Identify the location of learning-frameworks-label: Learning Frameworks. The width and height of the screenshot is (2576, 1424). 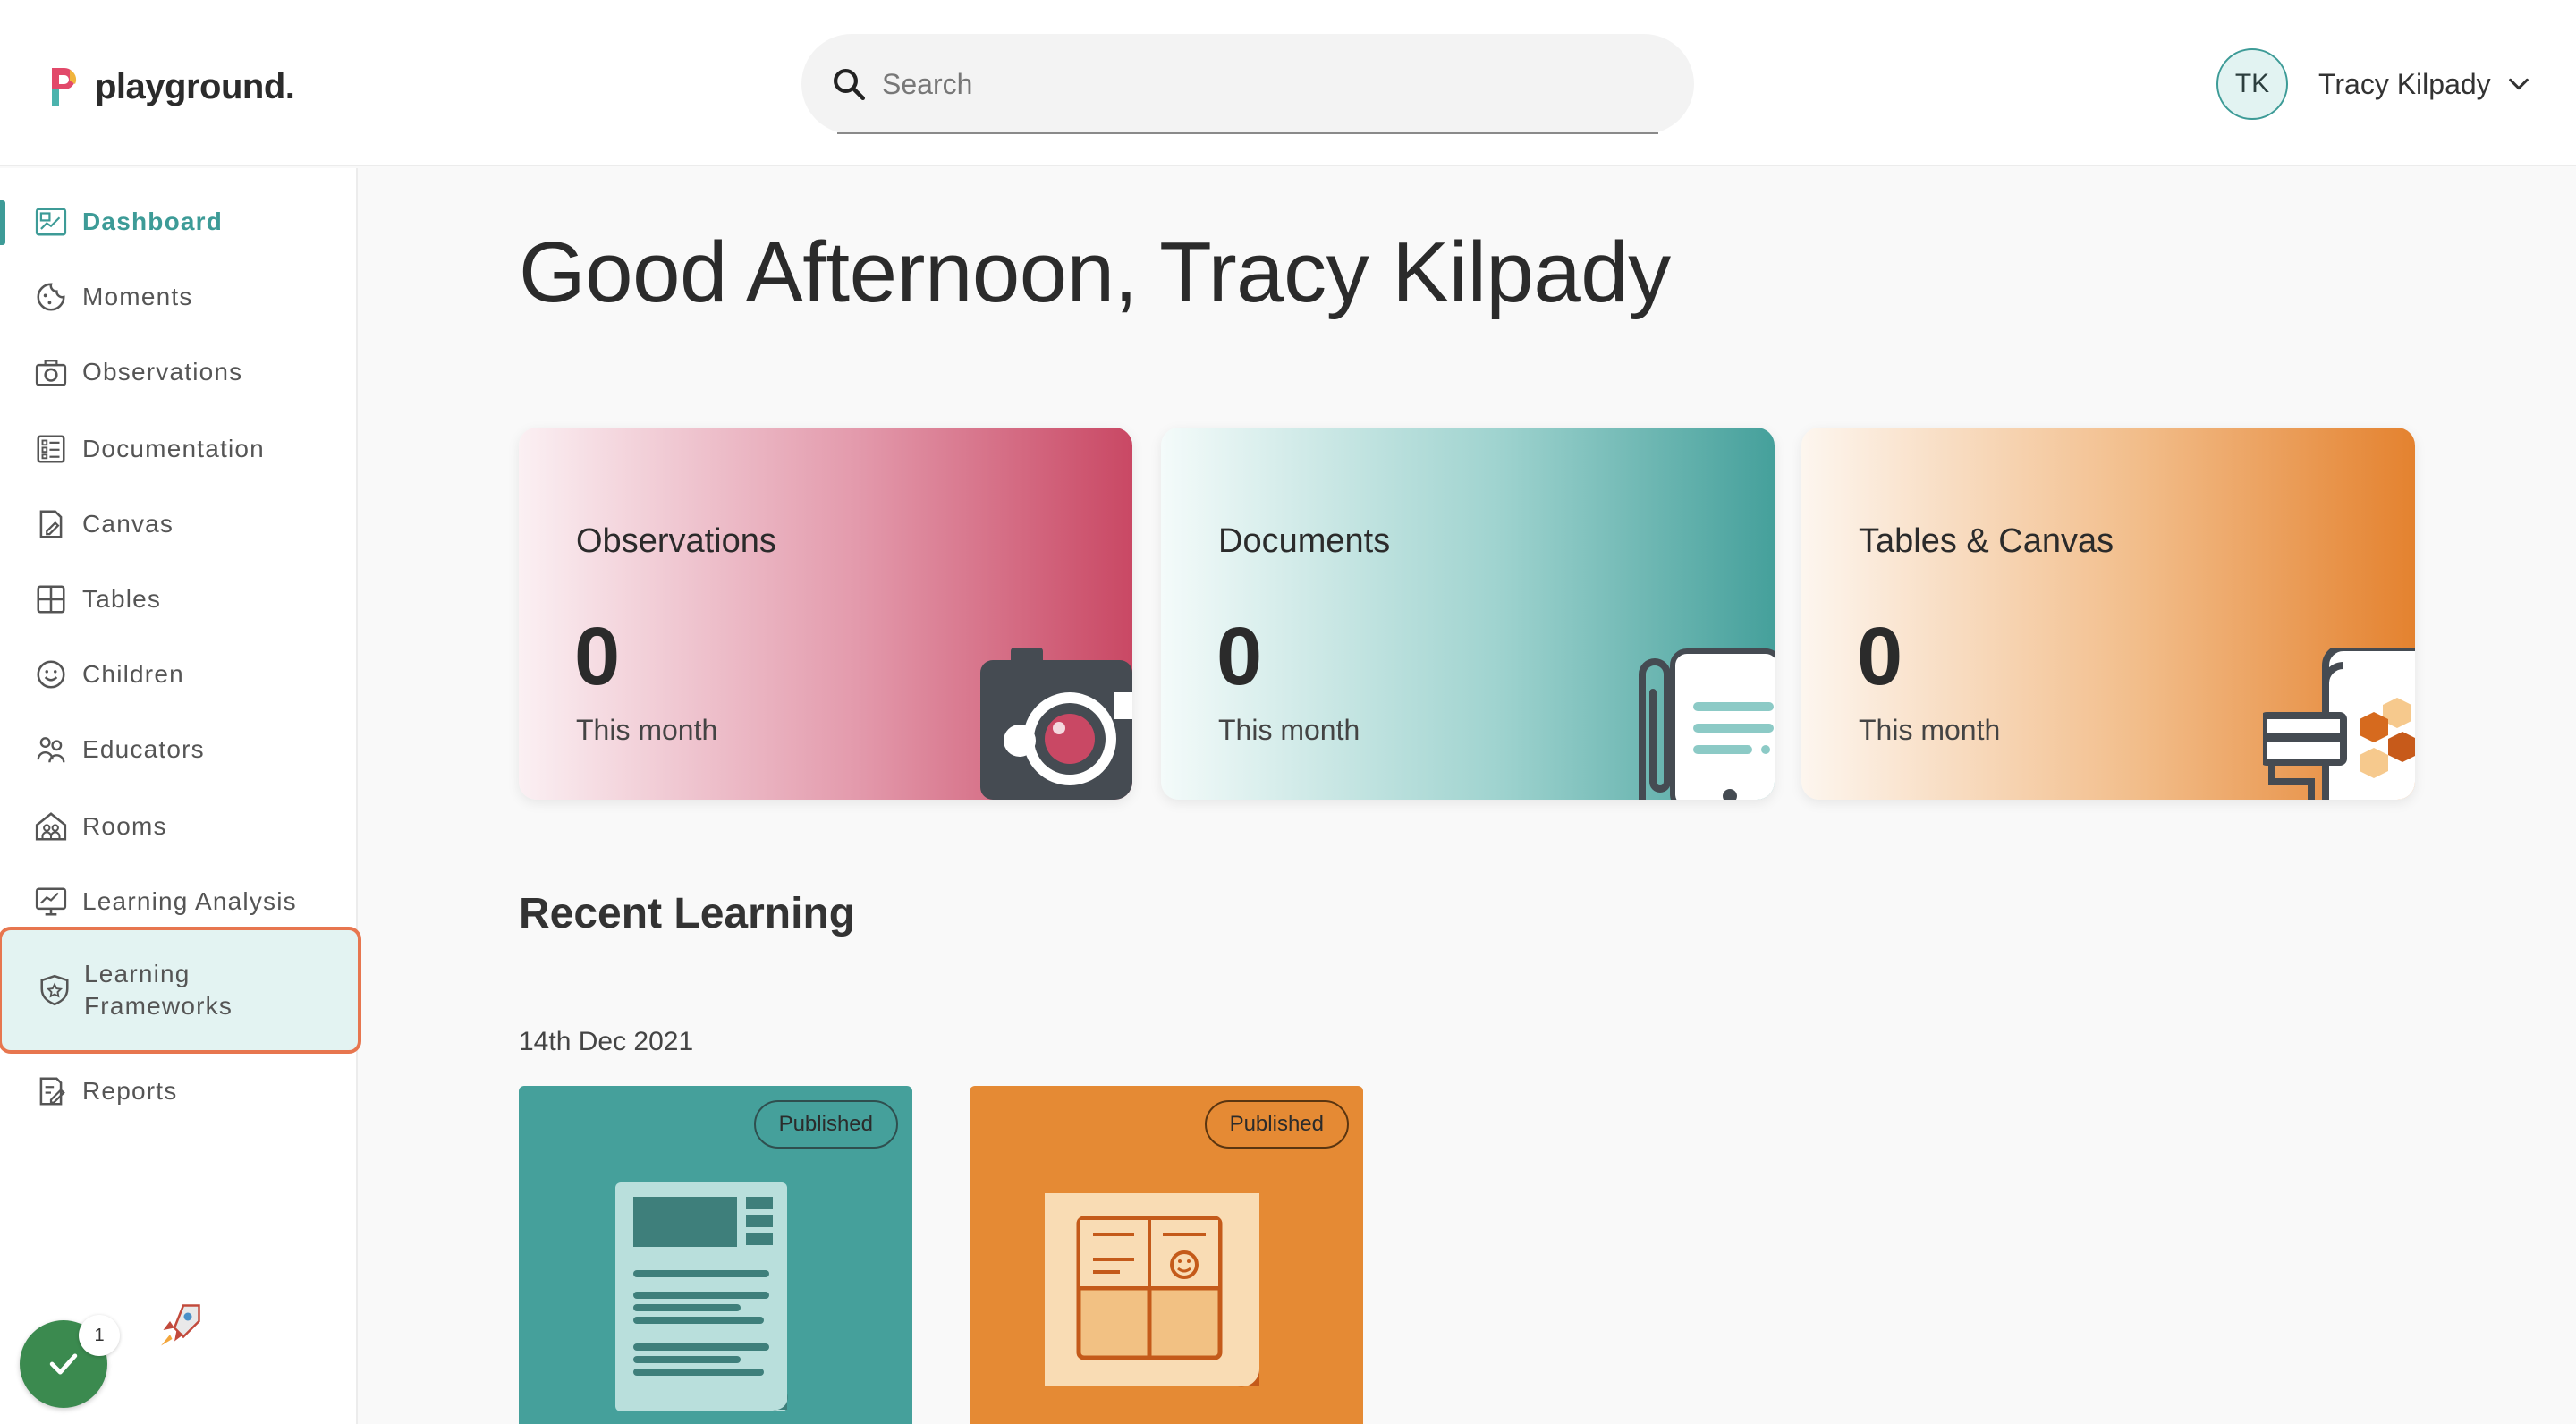
(158, 990).